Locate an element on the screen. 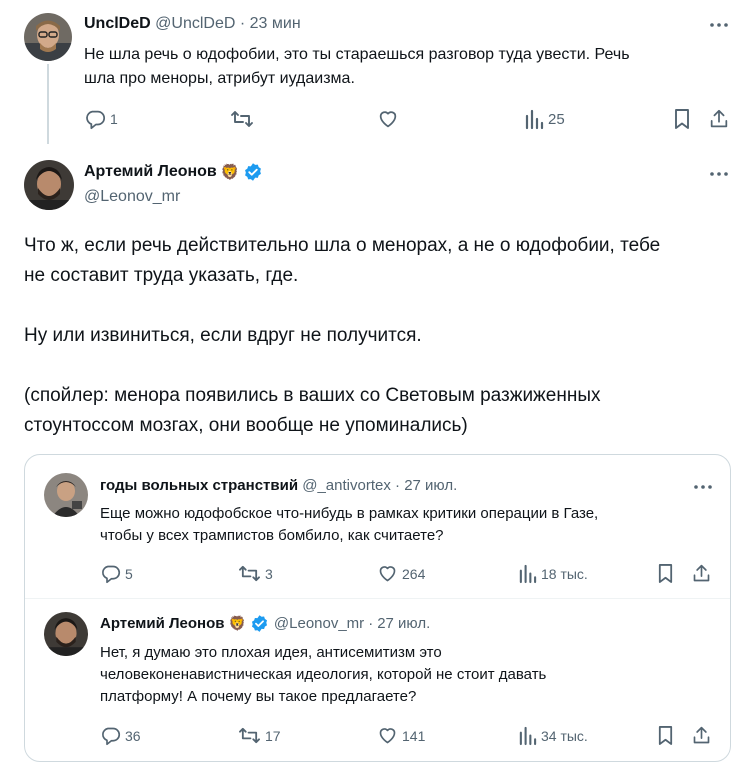 The width and height of the screenshot is (755, 775). reply-button: 1 is located at coordinates (101, 119).